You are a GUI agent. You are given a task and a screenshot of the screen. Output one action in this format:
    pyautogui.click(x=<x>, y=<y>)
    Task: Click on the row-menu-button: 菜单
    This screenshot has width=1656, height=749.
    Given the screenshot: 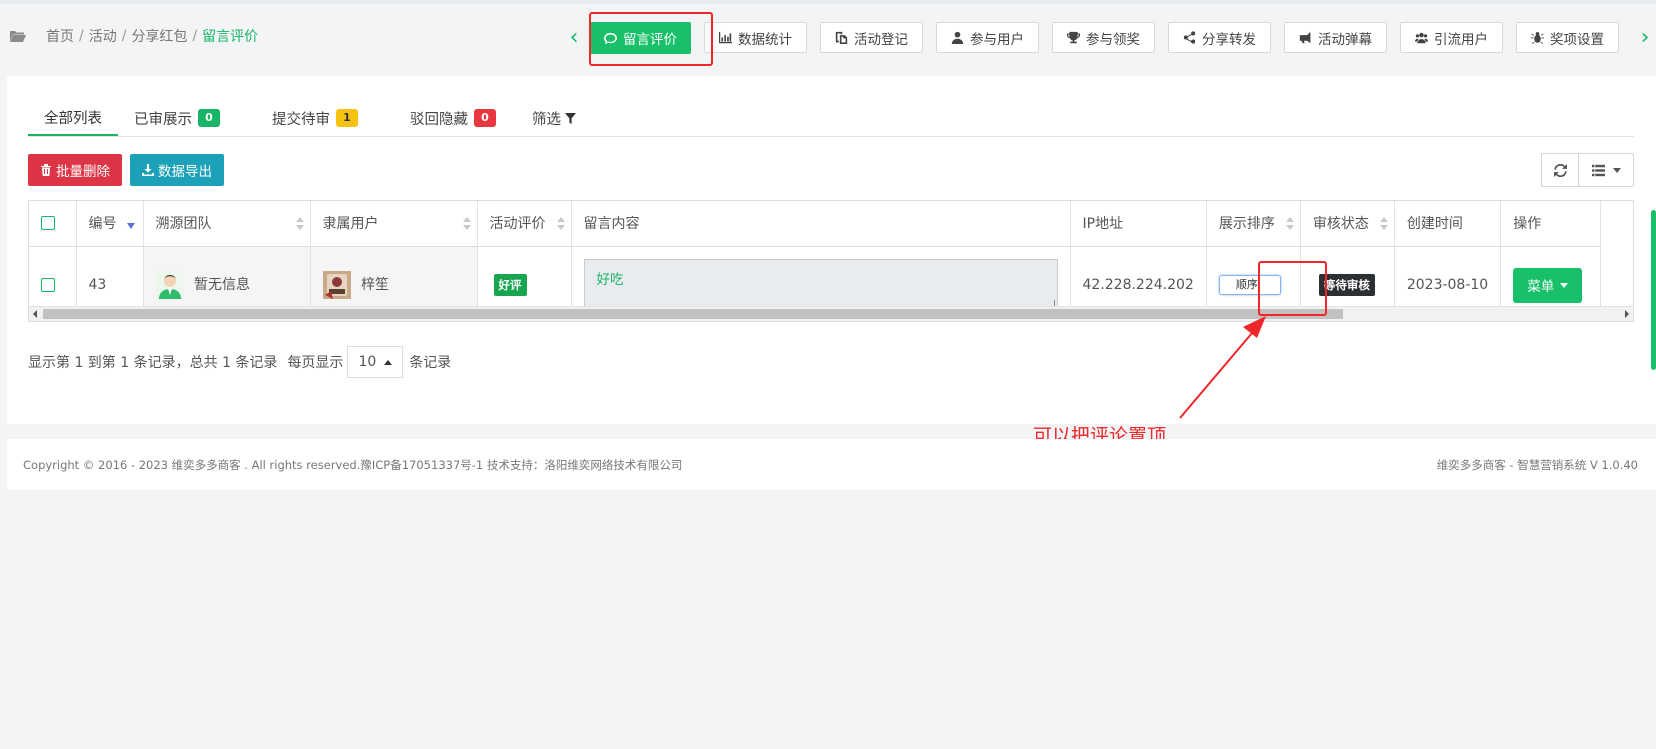 What is the action you would take?
    pyautogui.click(x=1548, y=285)
    